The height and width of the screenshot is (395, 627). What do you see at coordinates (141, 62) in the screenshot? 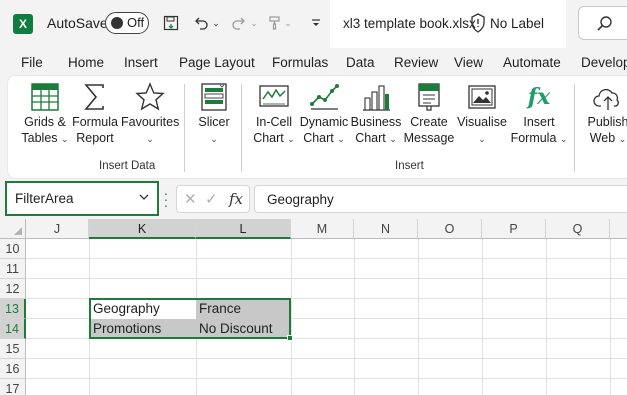
I see `tab-insert: Insert` at bounding box center [141, 62].